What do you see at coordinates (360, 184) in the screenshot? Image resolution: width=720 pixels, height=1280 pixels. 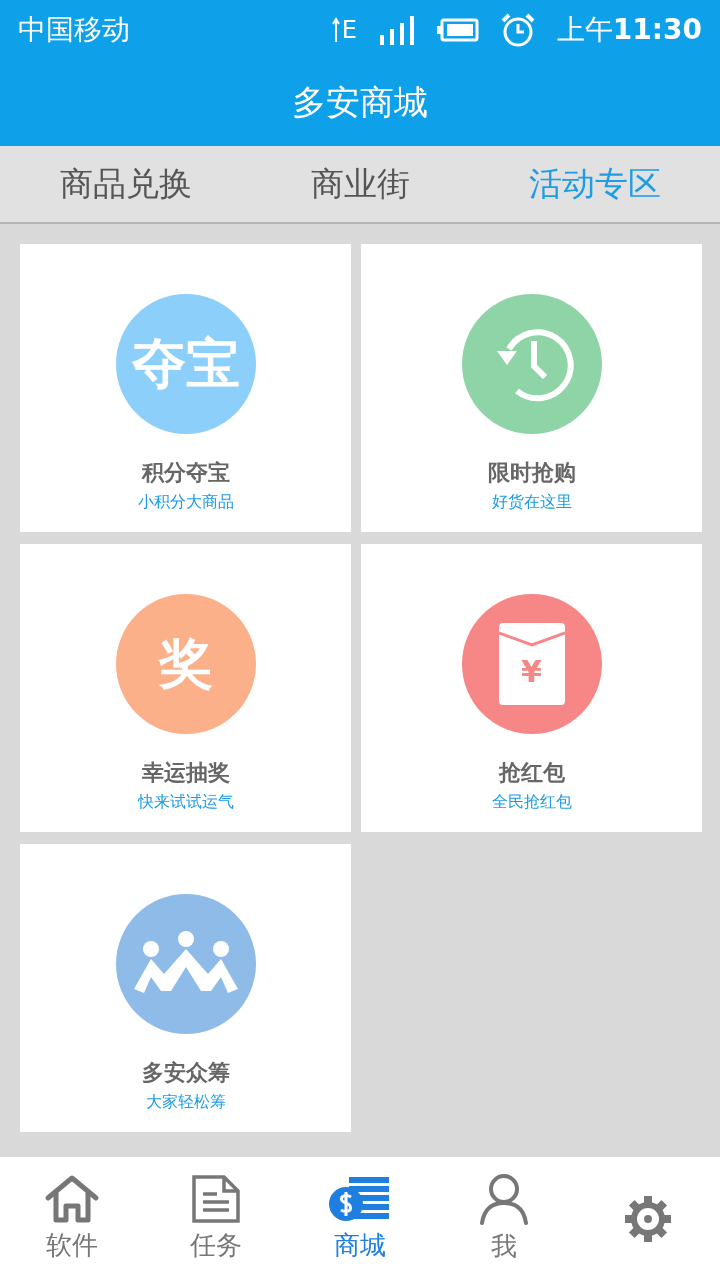 I see `tab: 商业街` at bounding box center [360, 184].